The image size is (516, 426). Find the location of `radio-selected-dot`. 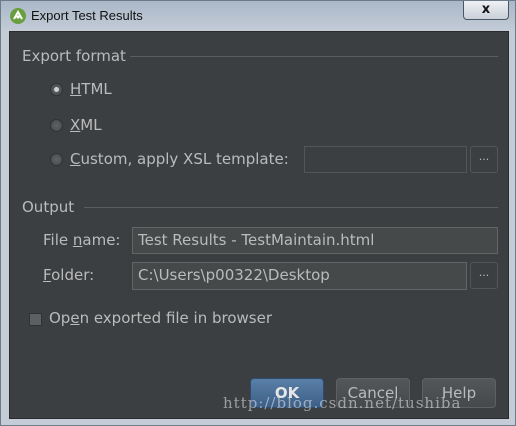

radio-selected-dot is located at coordinates (56, 89).